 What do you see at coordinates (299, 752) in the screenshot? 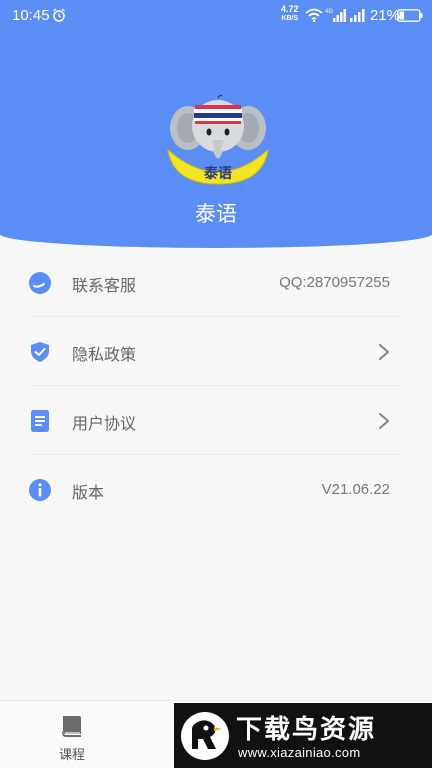
I see `watermark-url: www.xiazainiao.com` at bounding box center [299, 752].